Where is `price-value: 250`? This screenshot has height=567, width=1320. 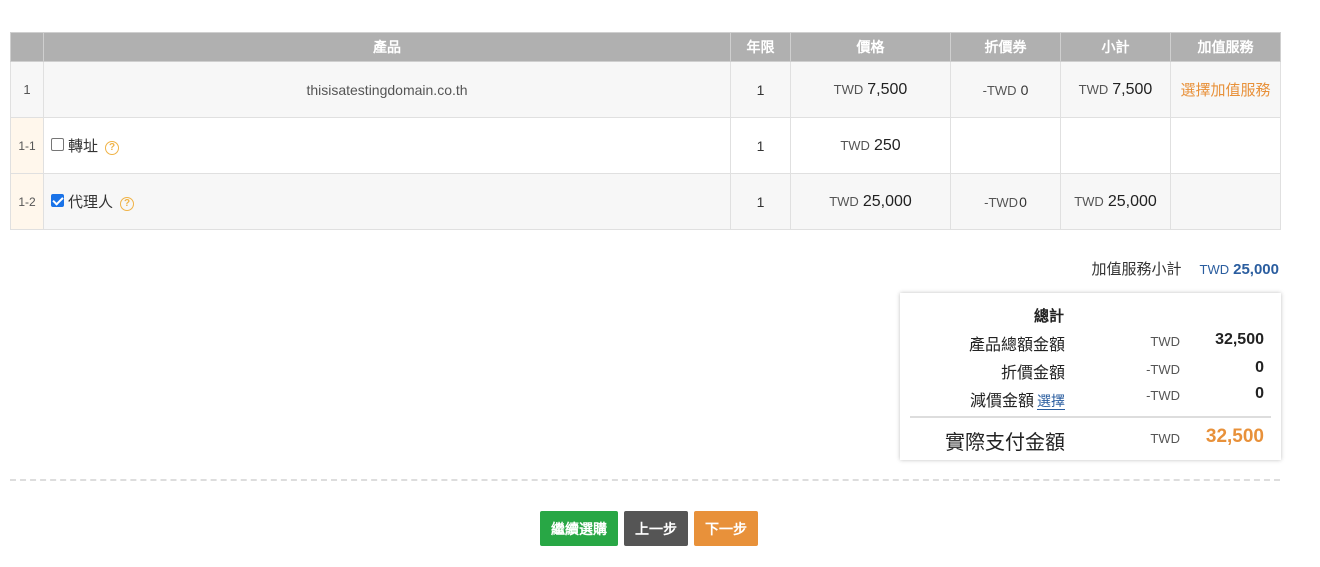
price-value: 250 is located at coordinates (887, 145).